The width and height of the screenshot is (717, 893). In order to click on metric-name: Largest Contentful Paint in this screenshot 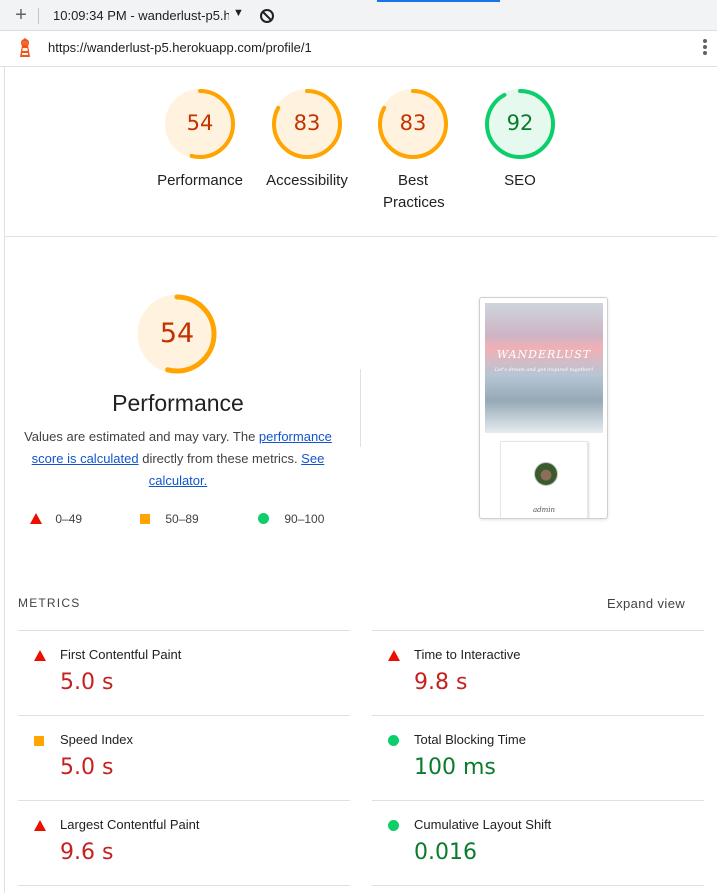, I will do `click(130, 824)`.